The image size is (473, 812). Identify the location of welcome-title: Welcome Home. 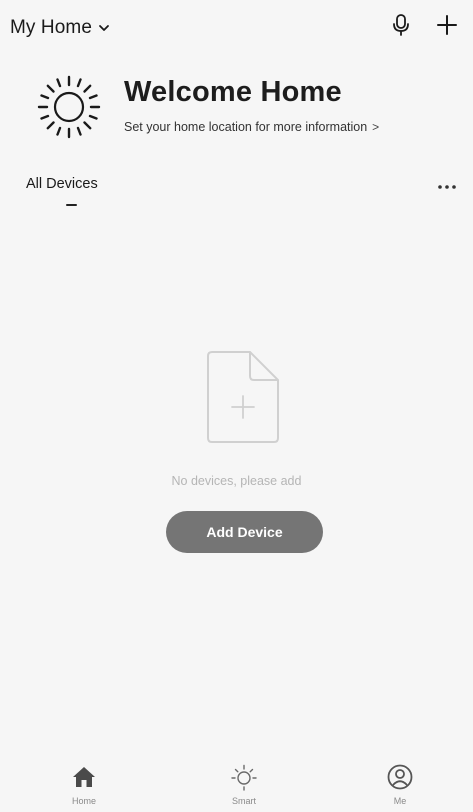
(233, 92).